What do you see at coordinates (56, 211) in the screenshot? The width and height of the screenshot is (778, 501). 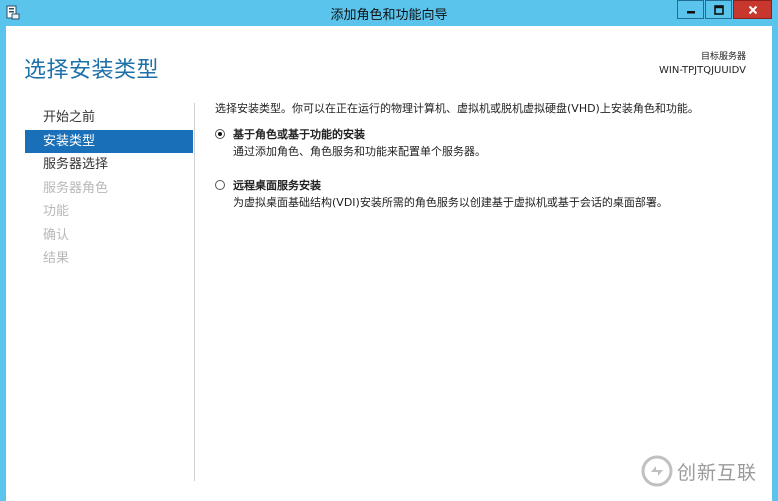 I see `nav-item-features: 功能` at bounding box center [56, 211].